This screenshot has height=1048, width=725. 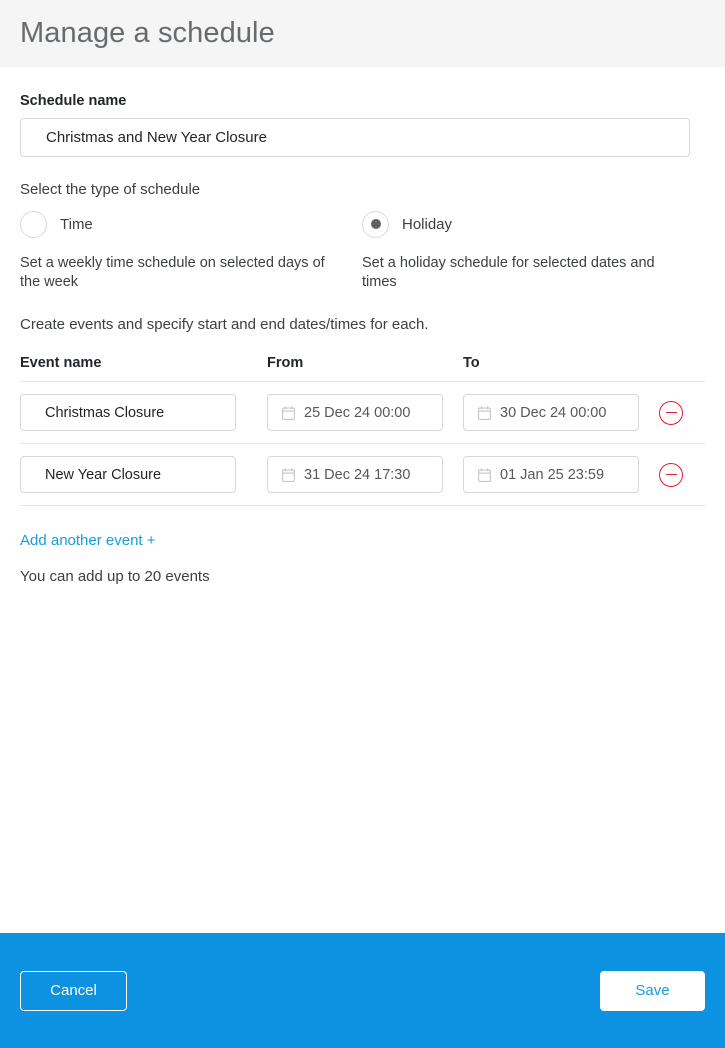 What do you see at coordinates (355, 137) in the screenshot?
I see `schedule-name-input` at bounding box center [355, 137].